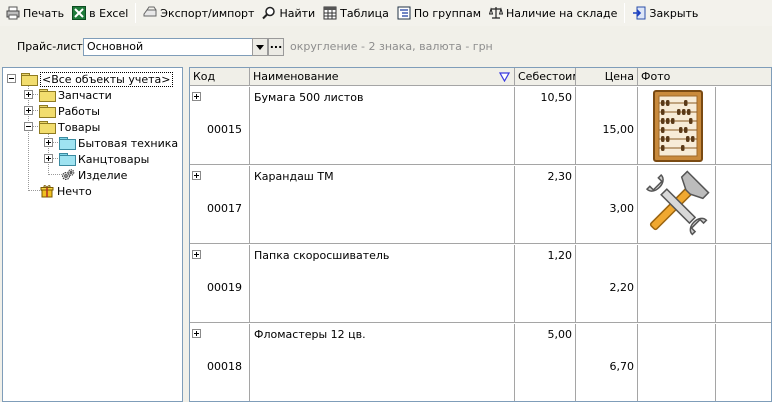 The width and height of the screenshot is (772, 402). What do you see at coordinates (391, 46) in the screenshot?
I see `pricelist-note: округление - 2 знака, валюта - грн` at bounding box center [391, 46].